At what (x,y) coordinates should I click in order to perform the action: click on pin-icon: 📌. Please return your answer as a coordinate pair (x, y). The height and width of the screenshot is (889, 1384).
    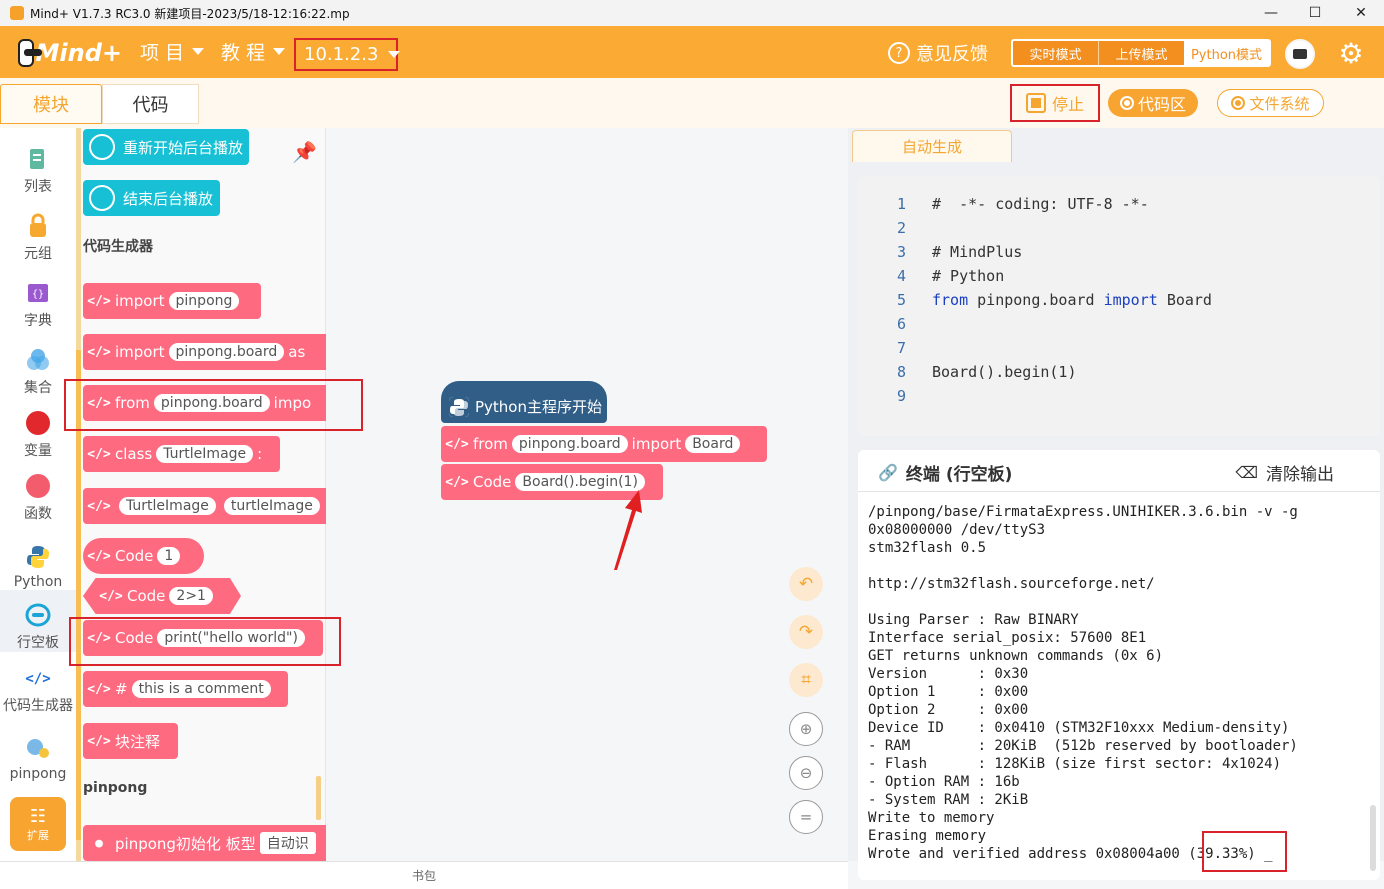
    Looking at the image, I should click on (304, 152).